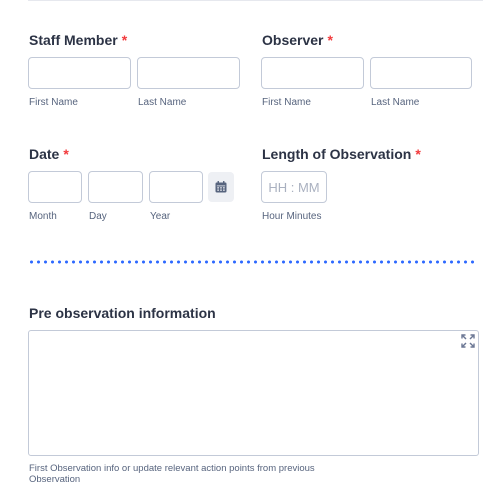 The height and width of the screenshot is (484, 500). I want to click on observer-last-name-input, so click(421, 73).